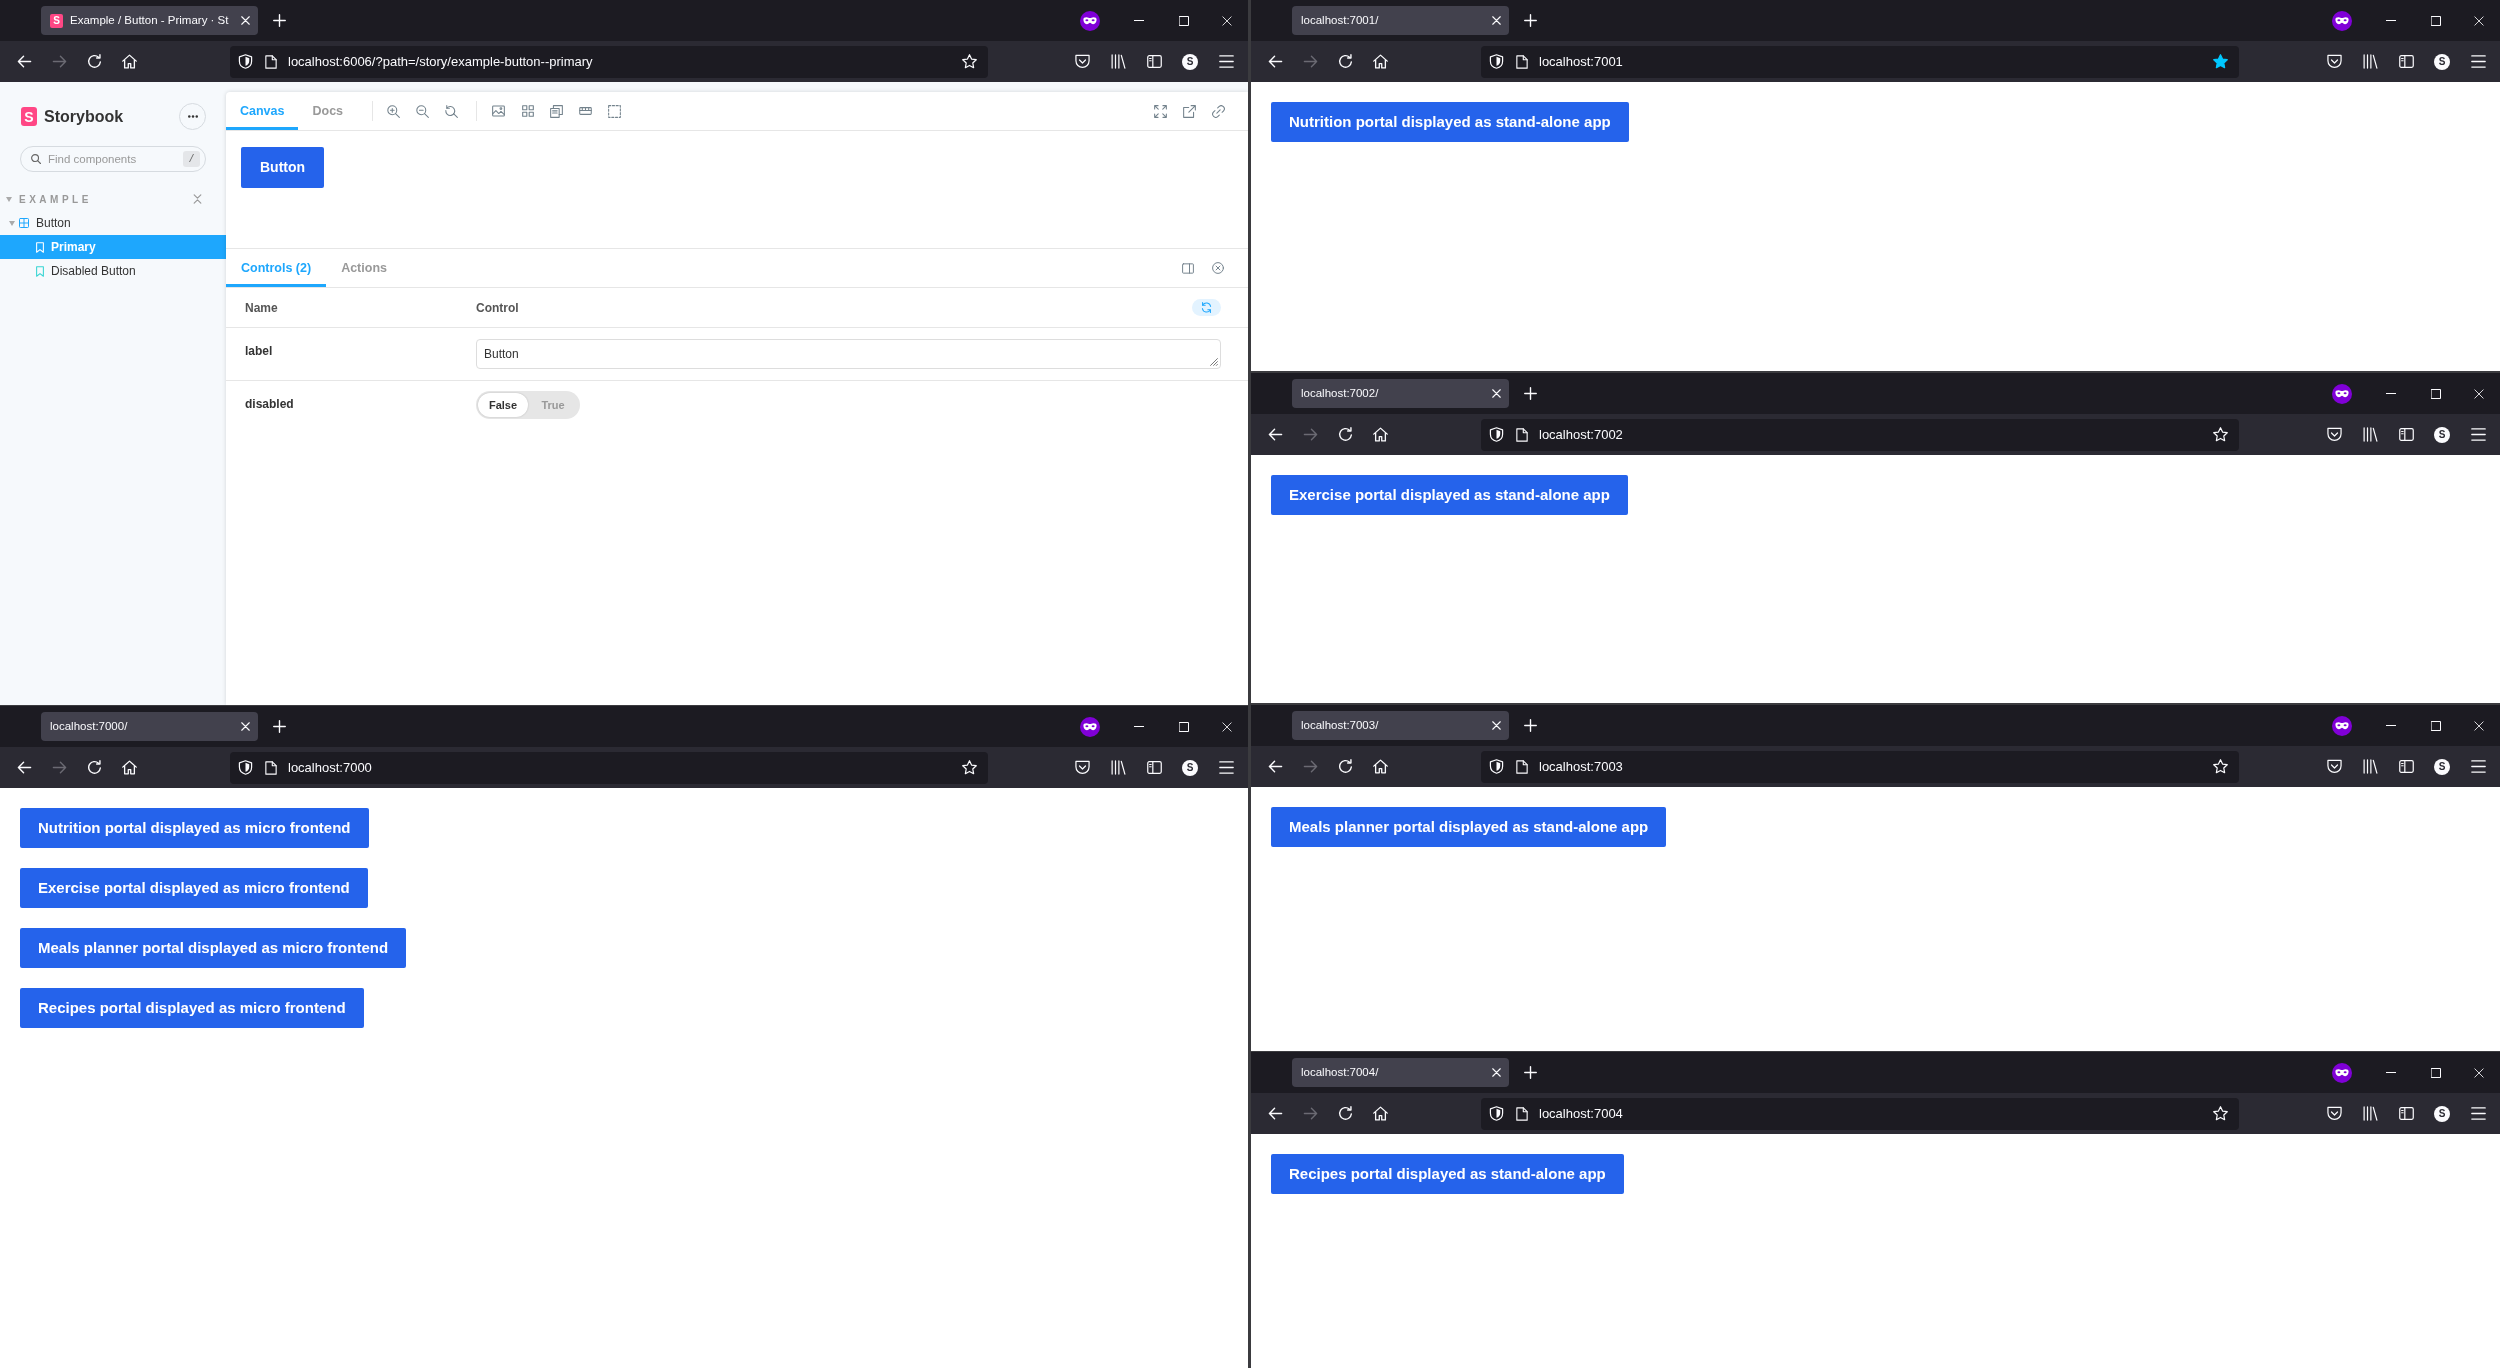 This screenshot has height=1368, width=2500. What do you see at coordinates (394, 111) in the screenshot?
I see `zoom-in-icon` at bounding box center [394, 111].